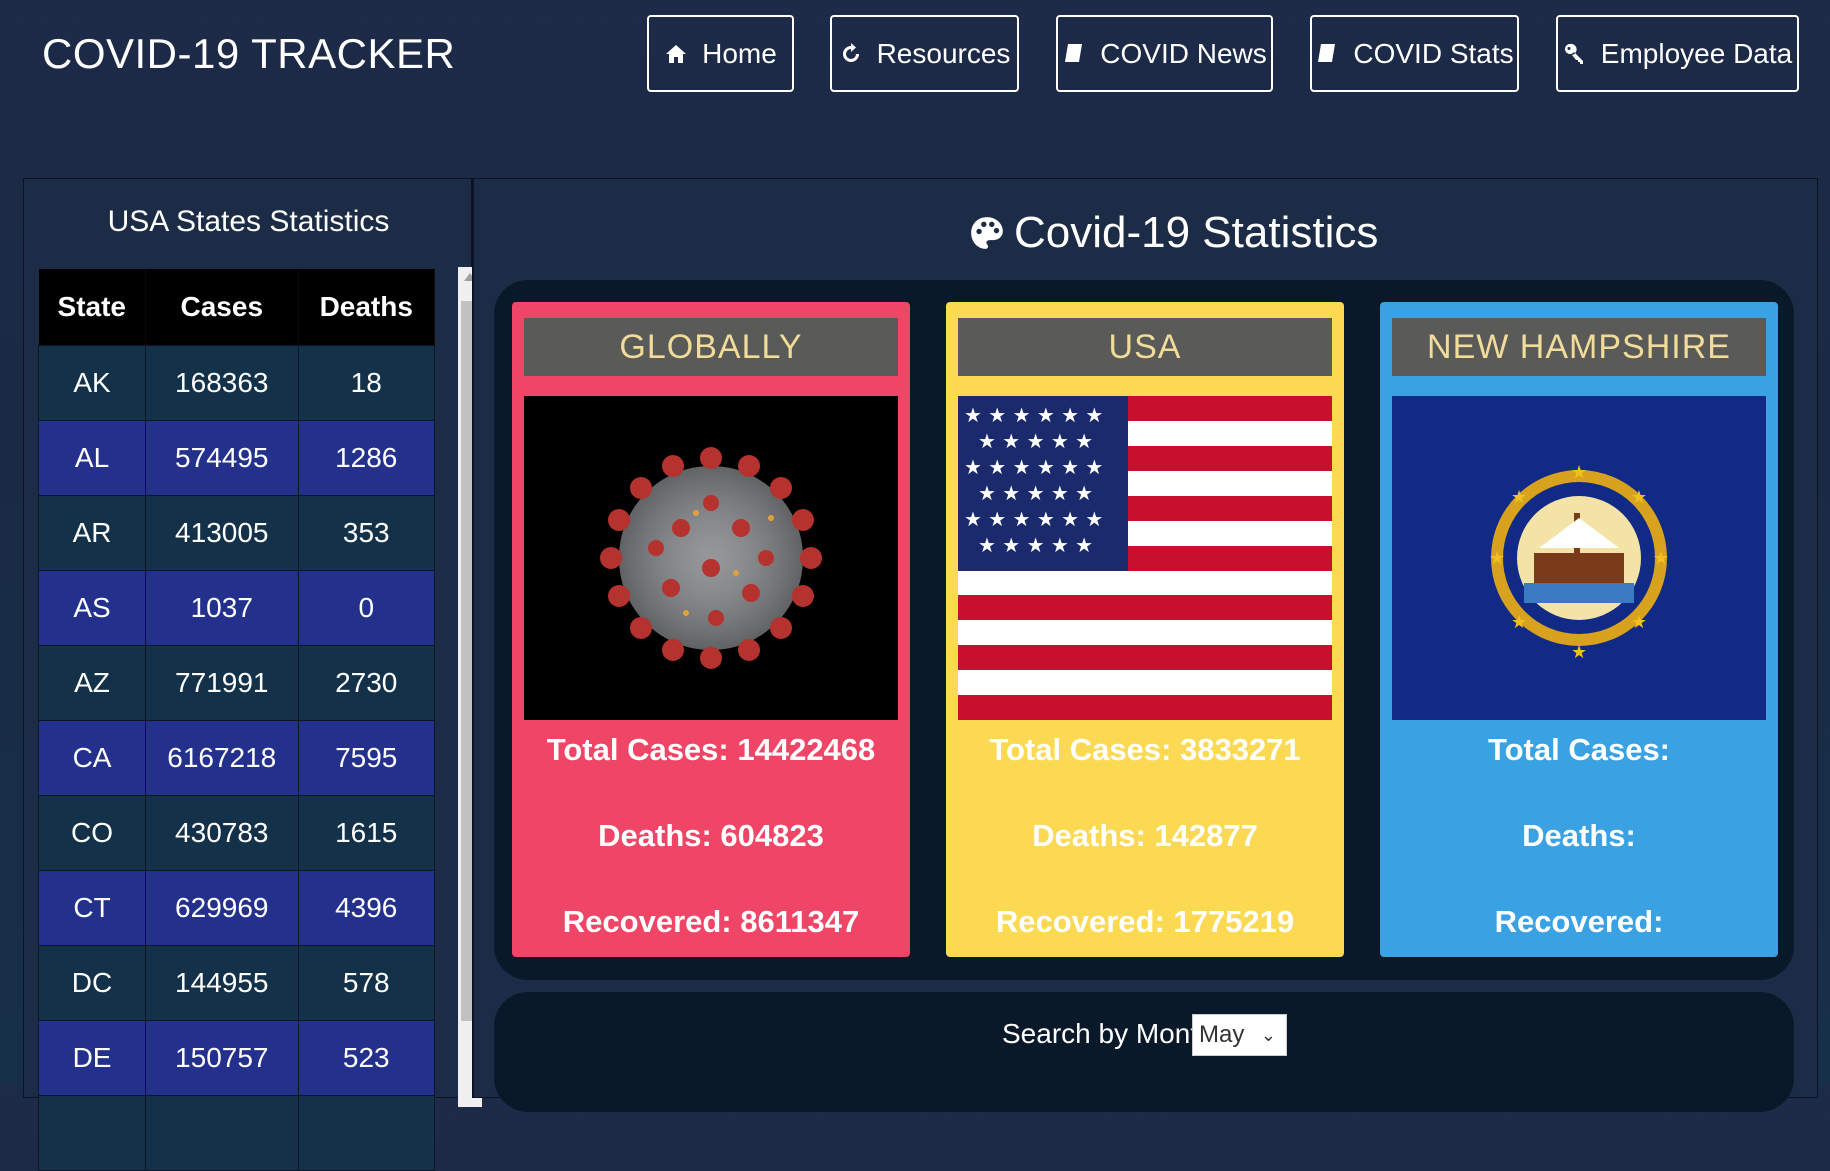 The width and height of the screenshot is (1830, 1171). What do you see at coordinates (92, 458) in the screenshot?
I see `state-cell: AL` at bounding box center [92, 458].